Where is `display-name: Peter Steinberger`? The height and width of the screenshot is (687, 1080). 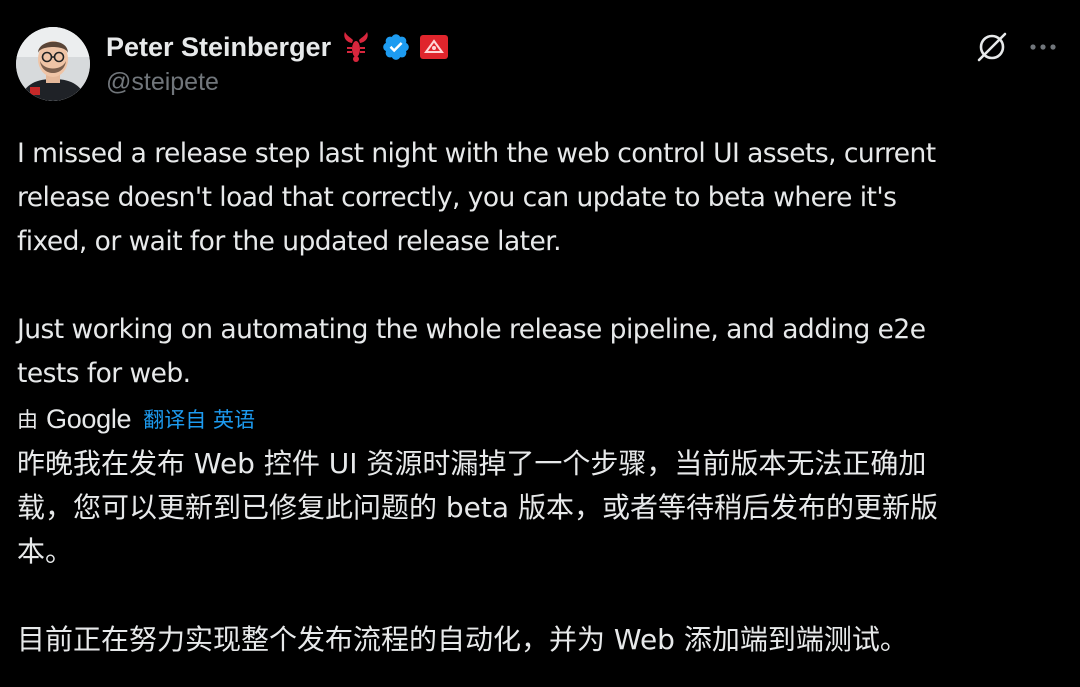
display-name: Peter Steinberger is located at coordinates (218, 47).